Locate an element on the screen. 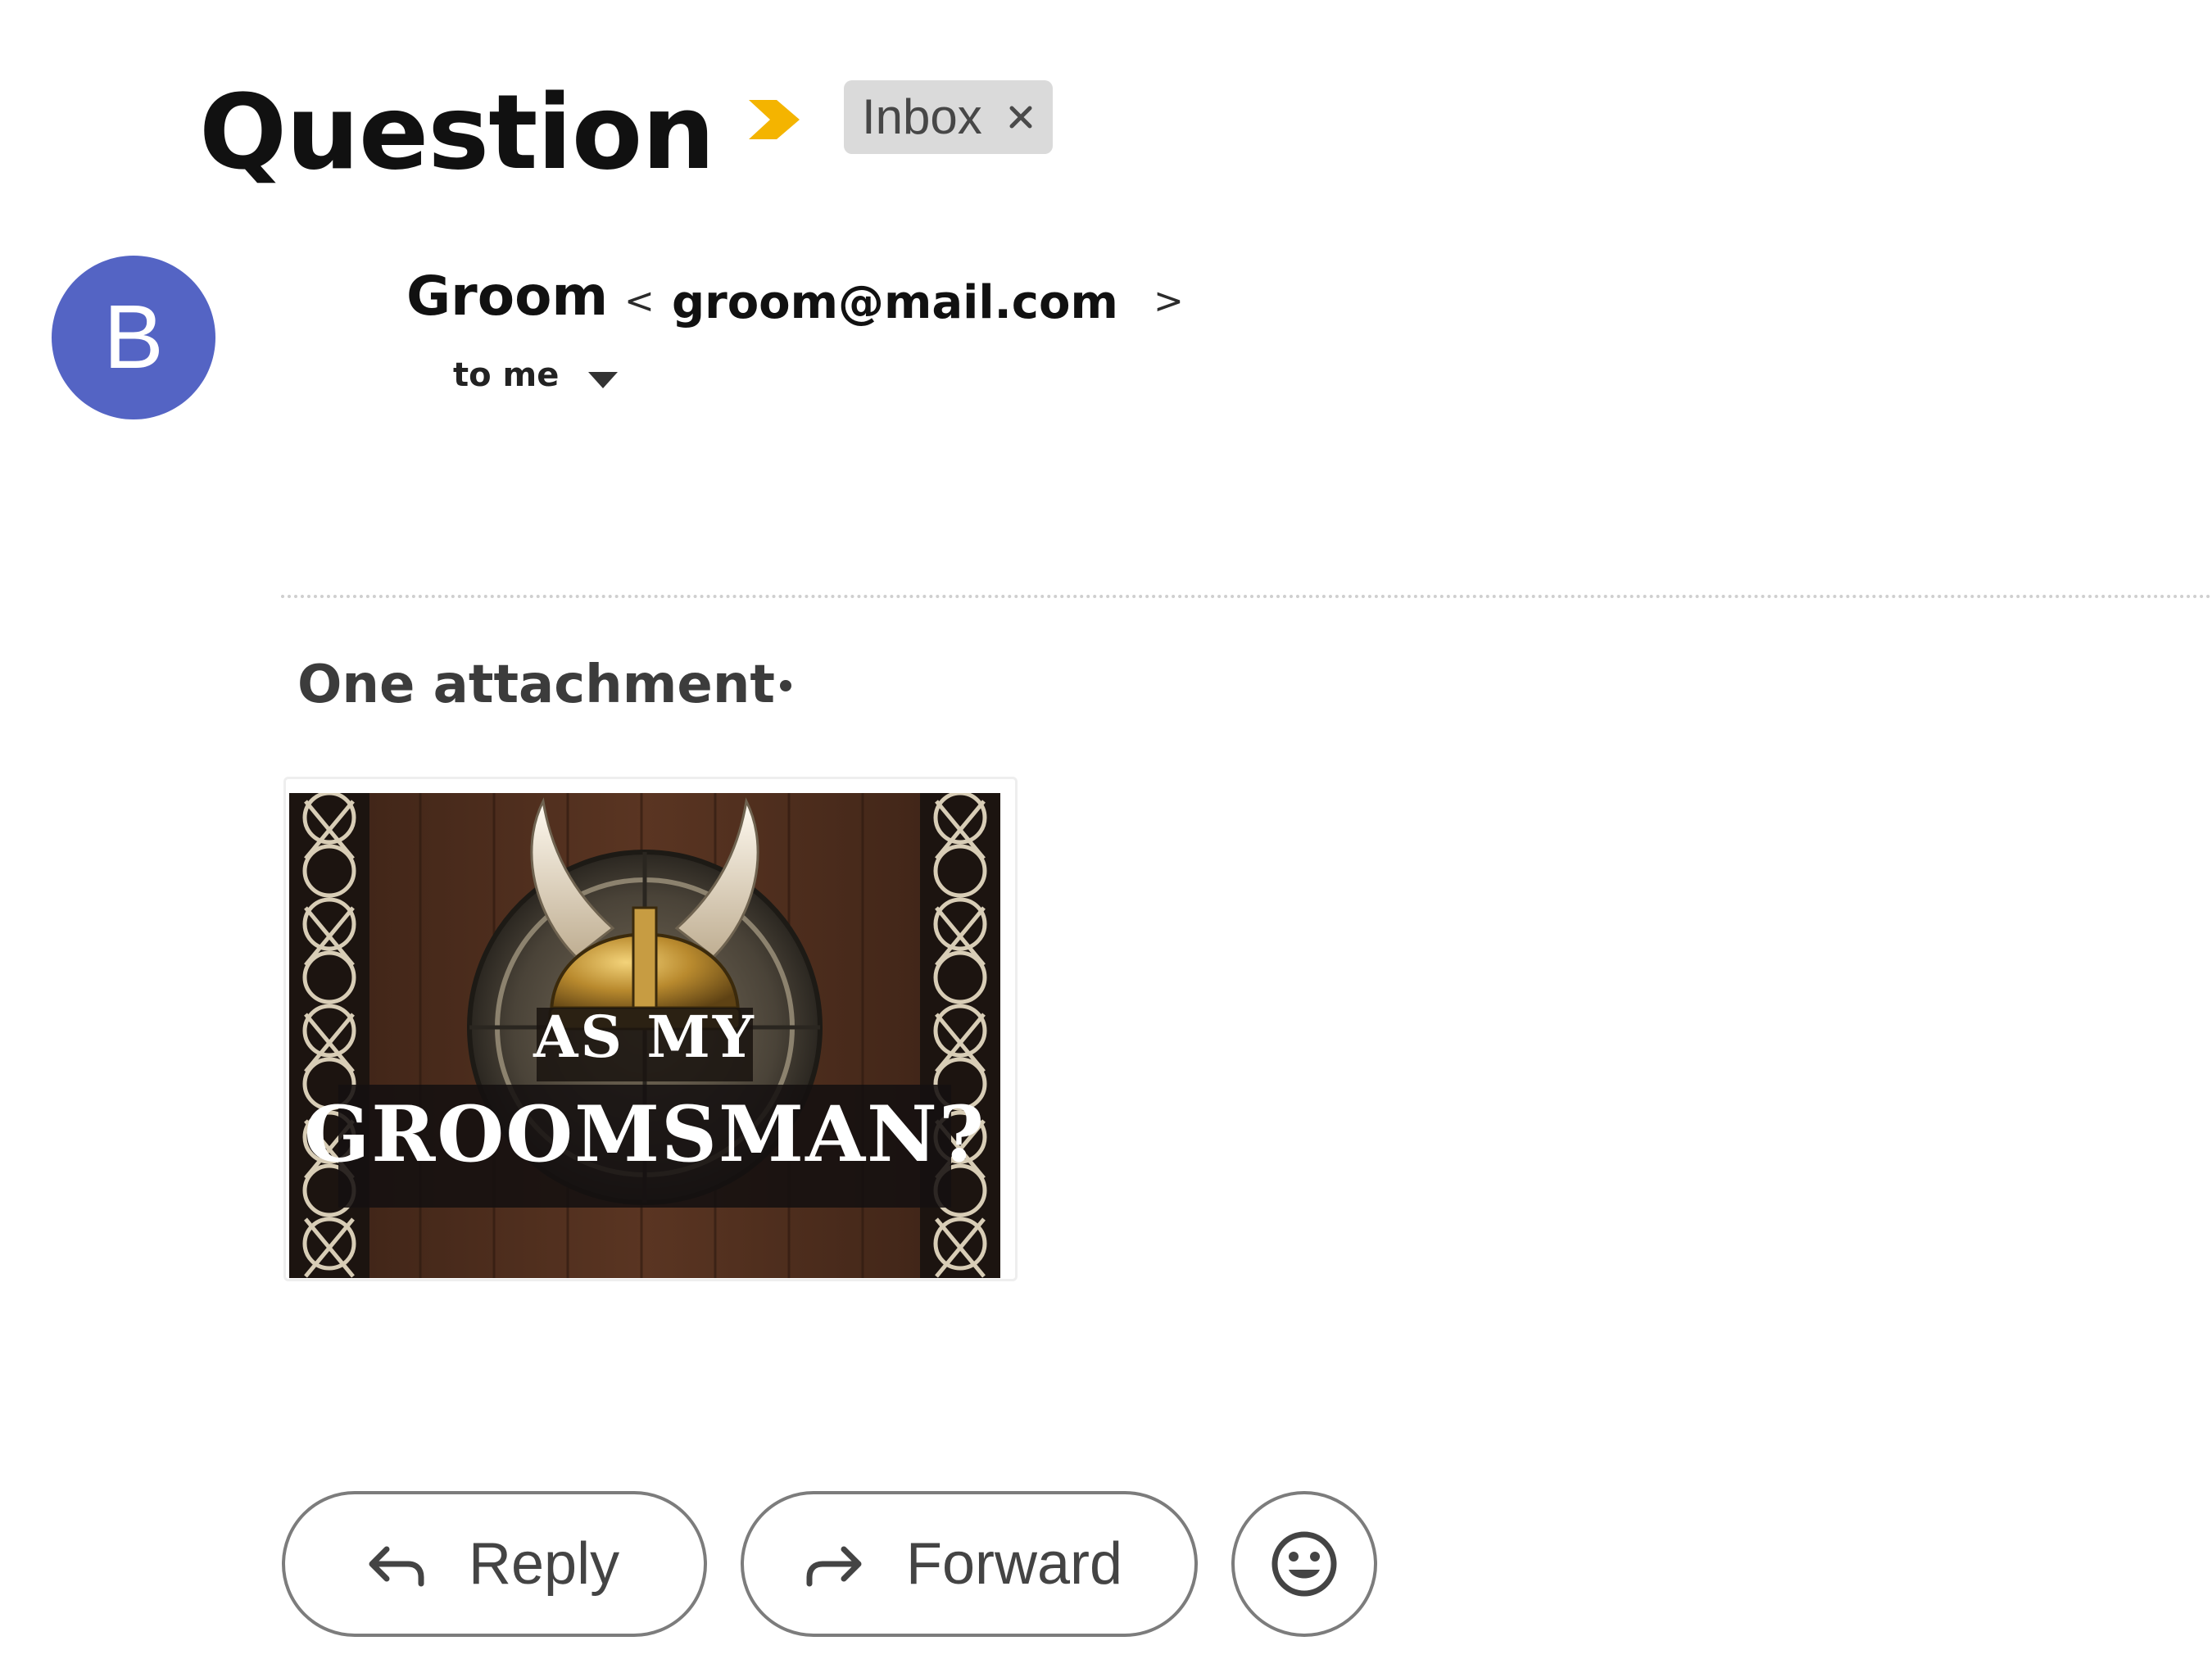  email-bracket-open: < is located at coordinates (639, 301).